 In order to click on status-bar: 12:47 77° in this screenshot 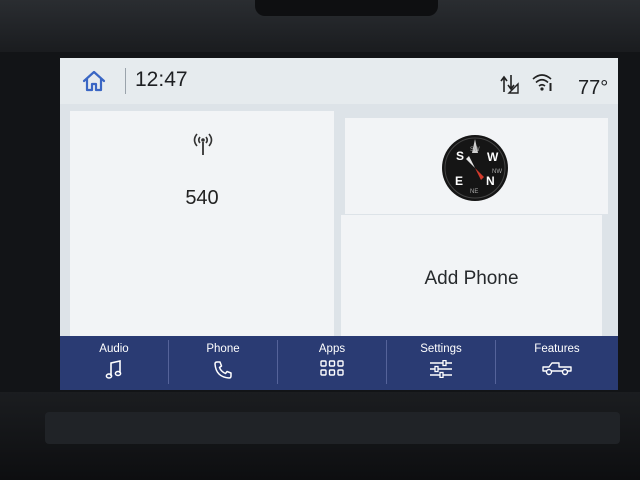, I will do `click(339, 81)`.